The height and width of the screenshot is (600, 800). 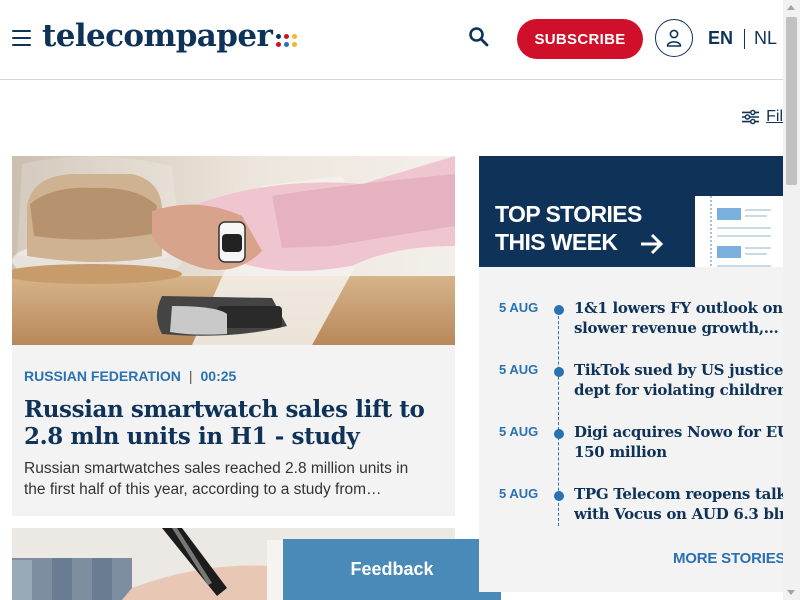 I want to click on language-switcher: EN NL, so click(x=742, y=38).